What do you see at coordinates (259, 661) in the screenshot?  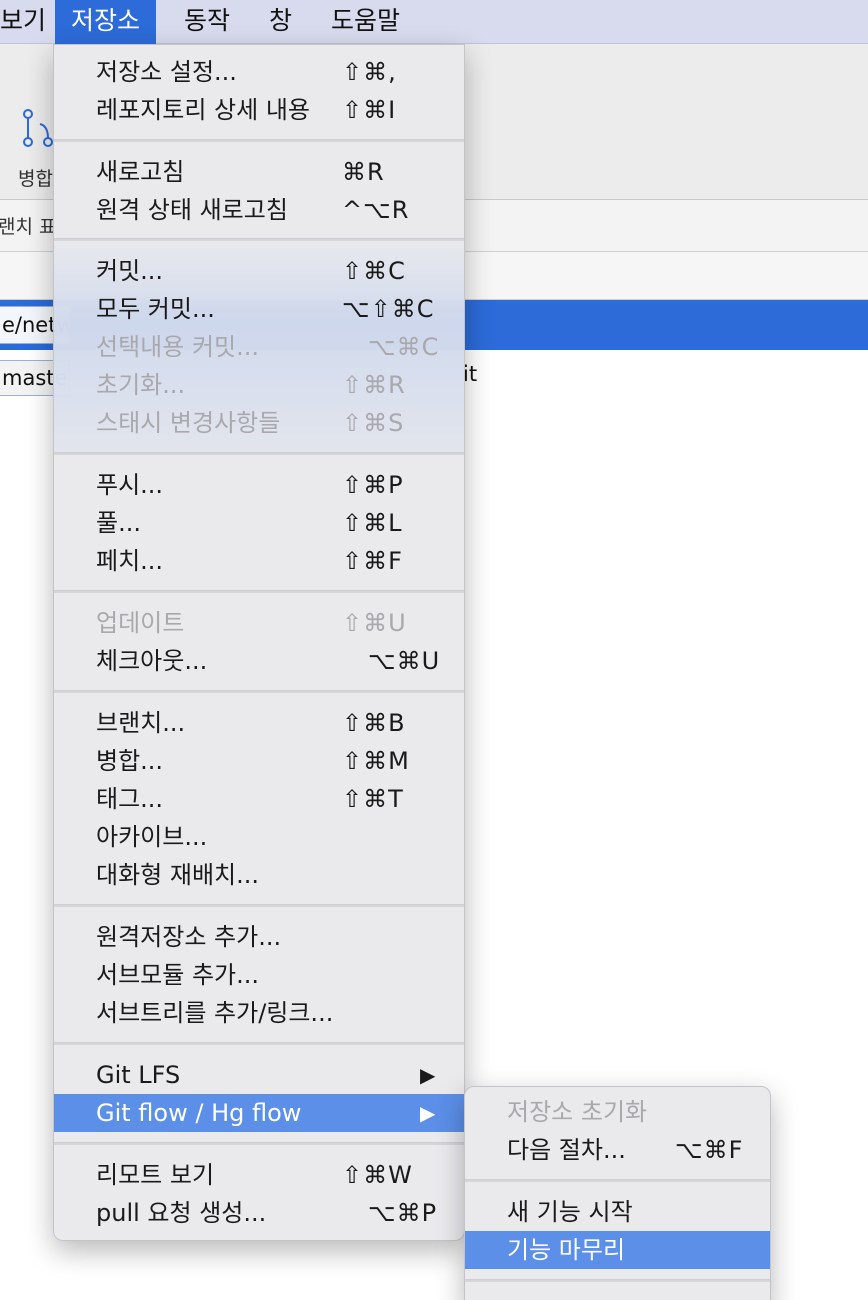 I see `menu-item-checkout: 체크아웃... ⌥⌘U` at bounding box center [259, 661].